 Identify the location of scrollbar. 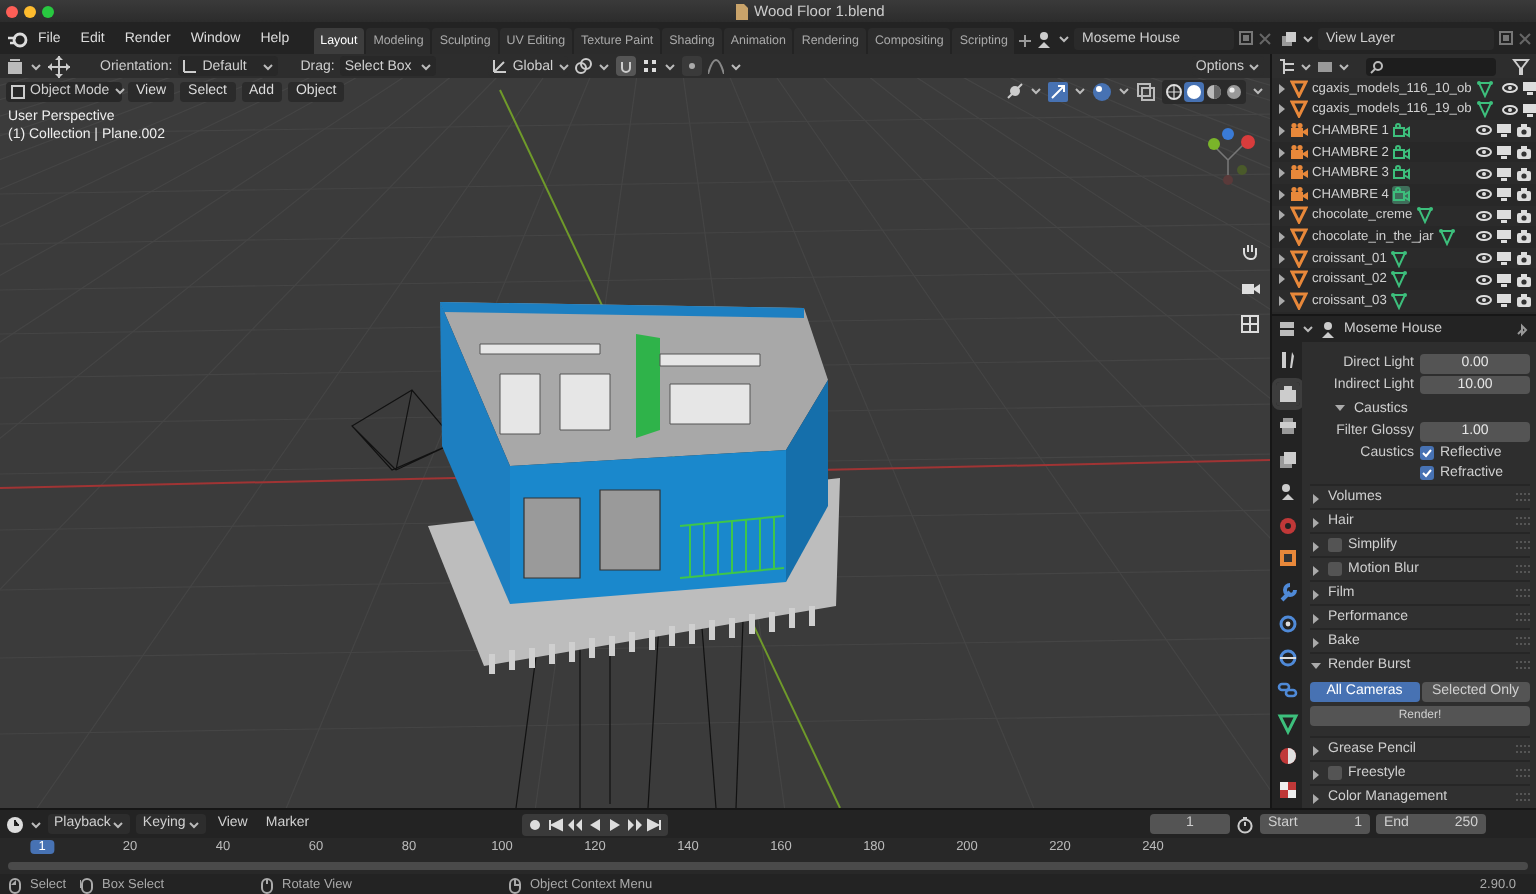
(768, 866).